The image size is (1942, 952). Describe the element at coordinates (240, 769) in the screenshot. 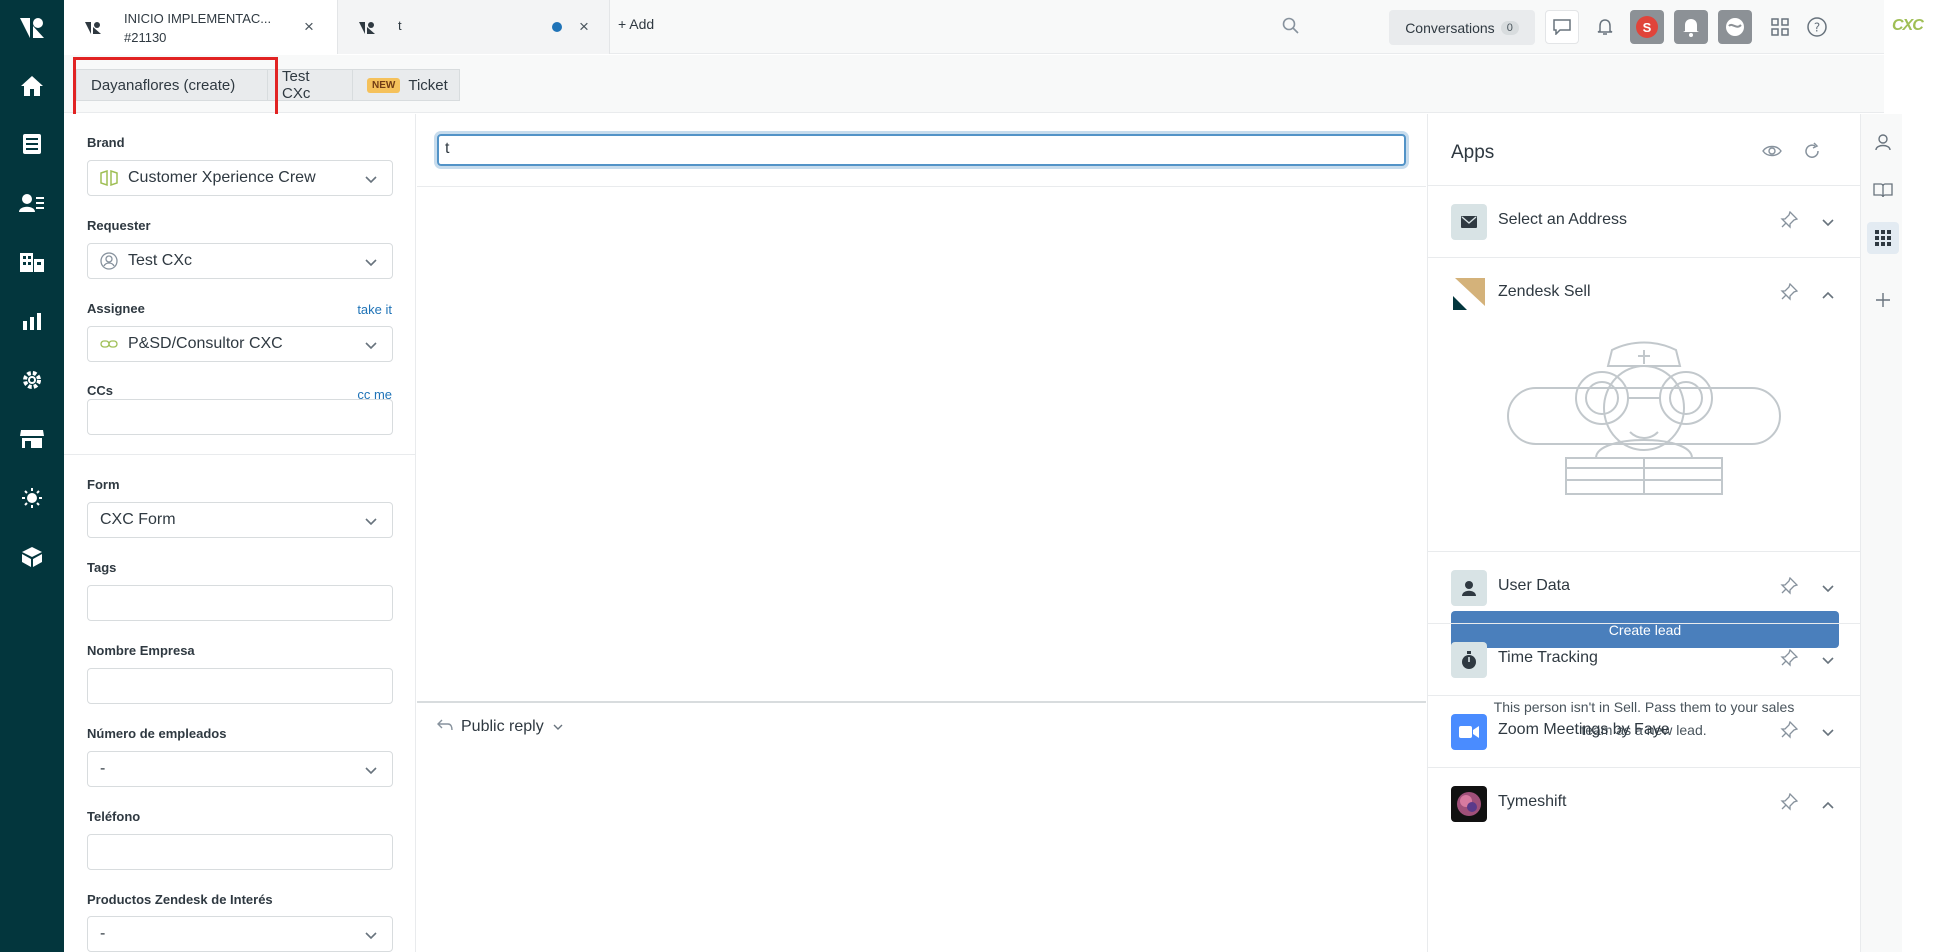

I see `empleados-select: -` at that location.